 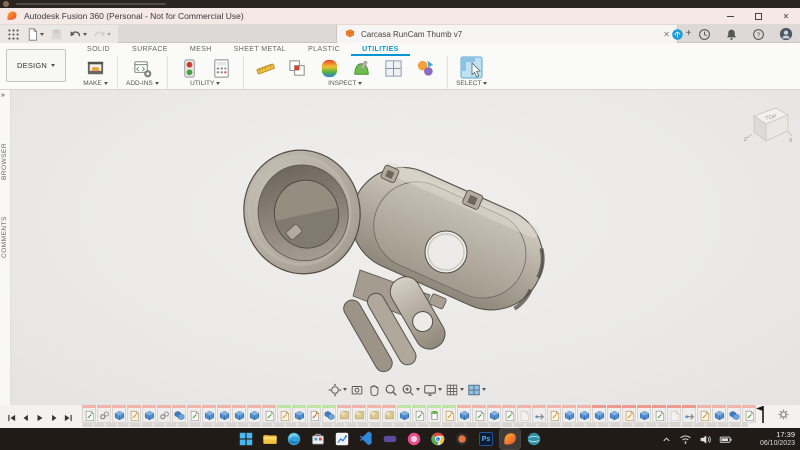 I want to click on select-button, so click(x=472, y=67).